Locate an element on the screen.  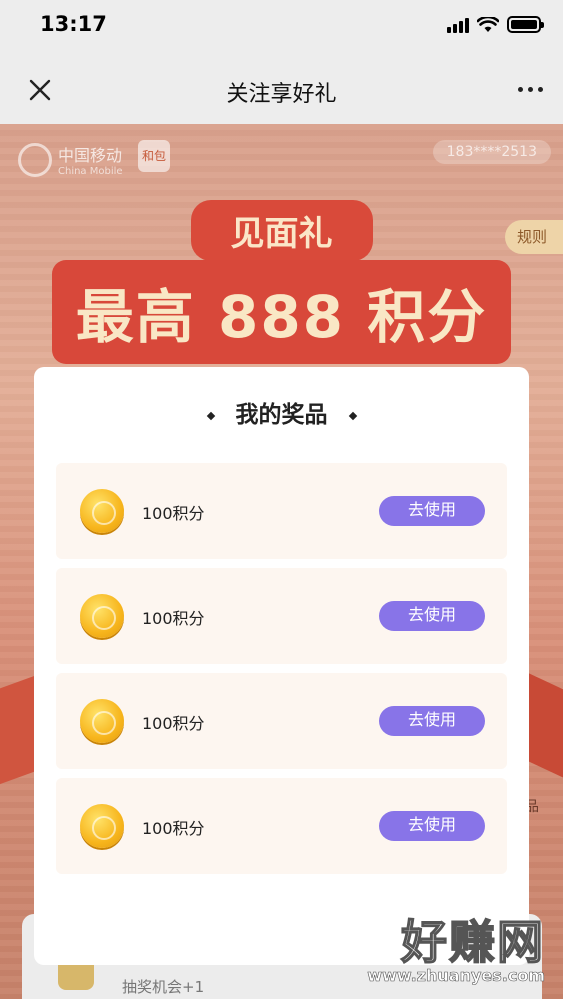
banner-subtitle: 见面礼 is located at coordinates (281, 230).